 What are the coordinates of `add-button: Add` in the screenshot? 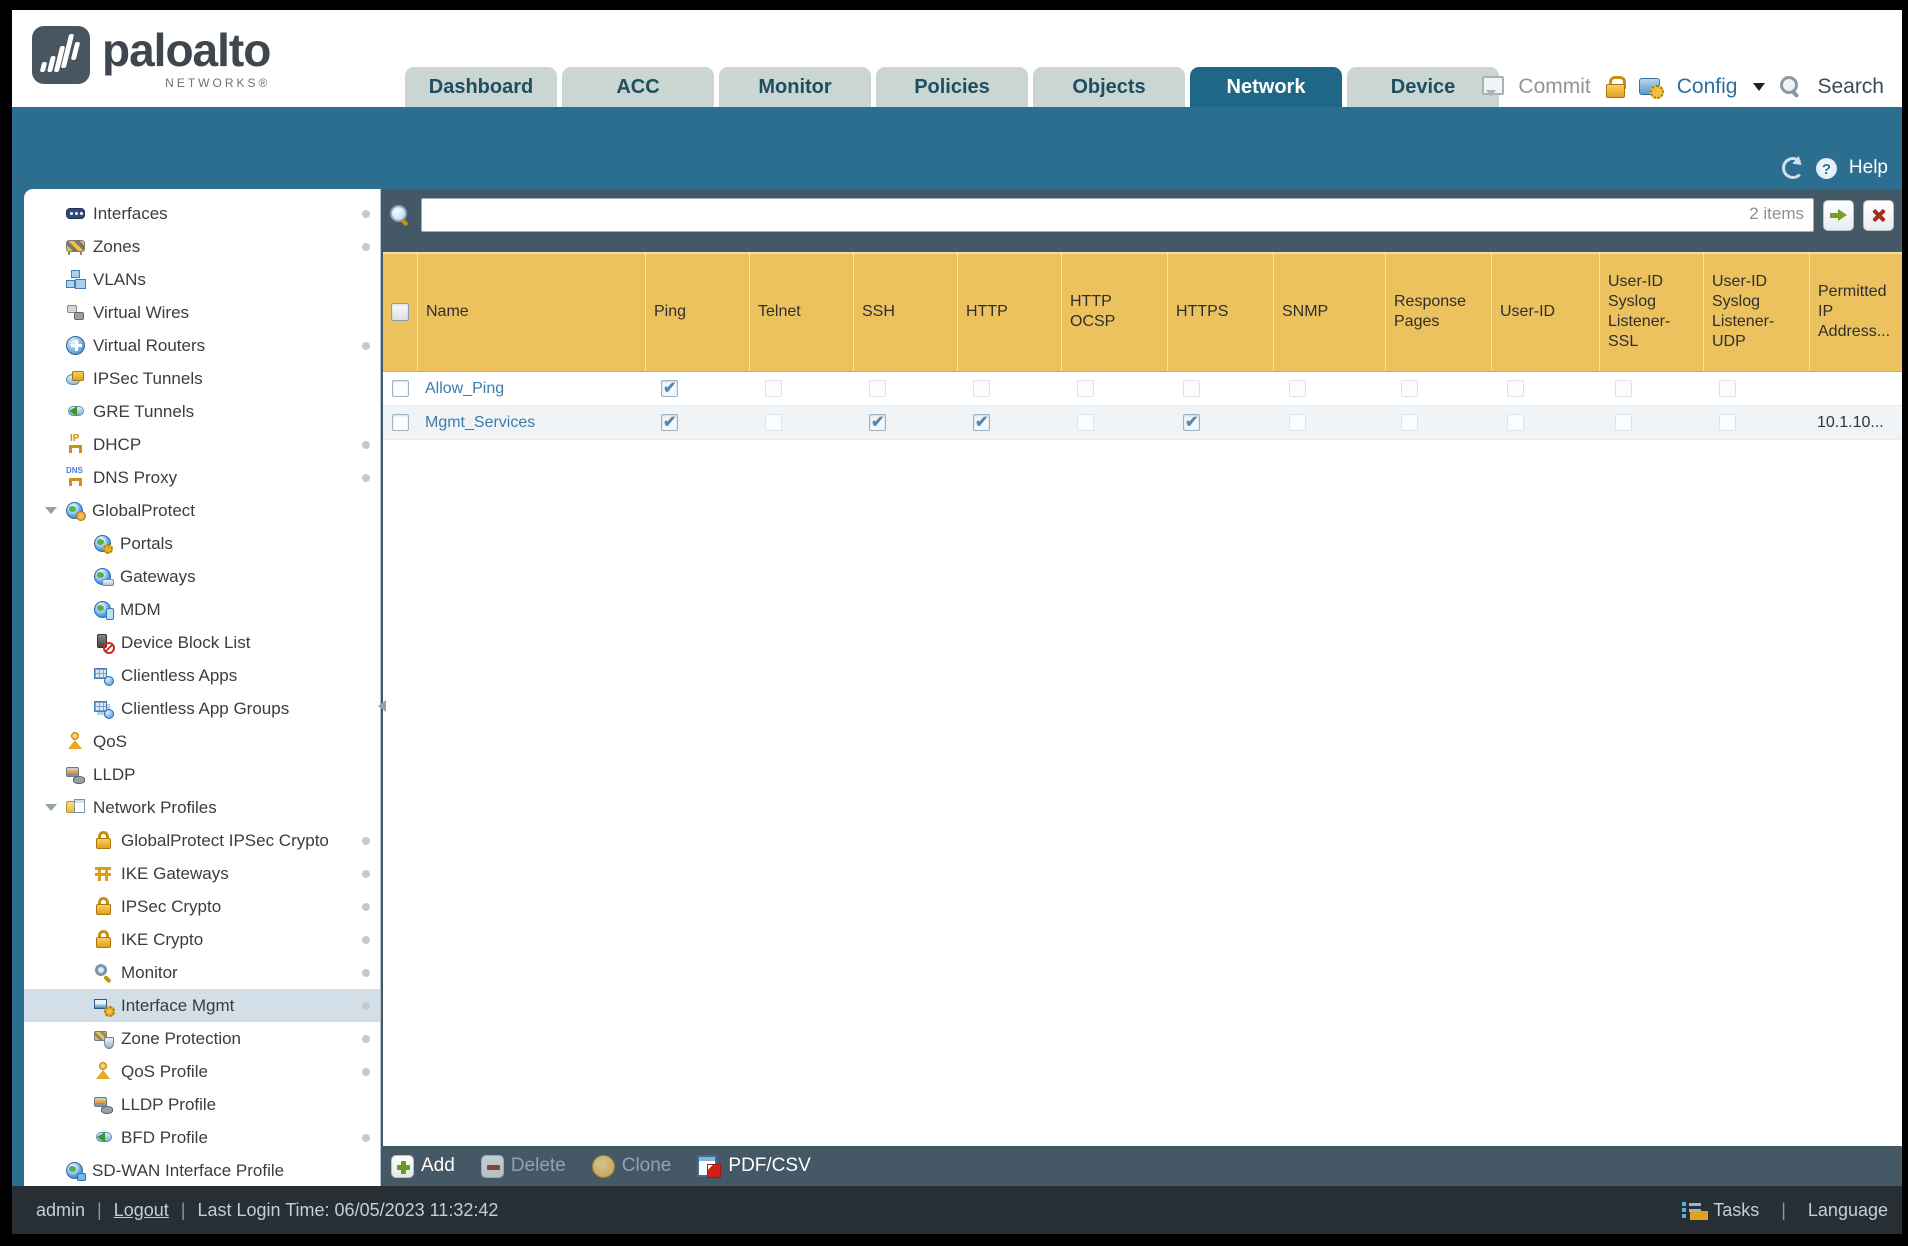 It's located at (423, 1166).